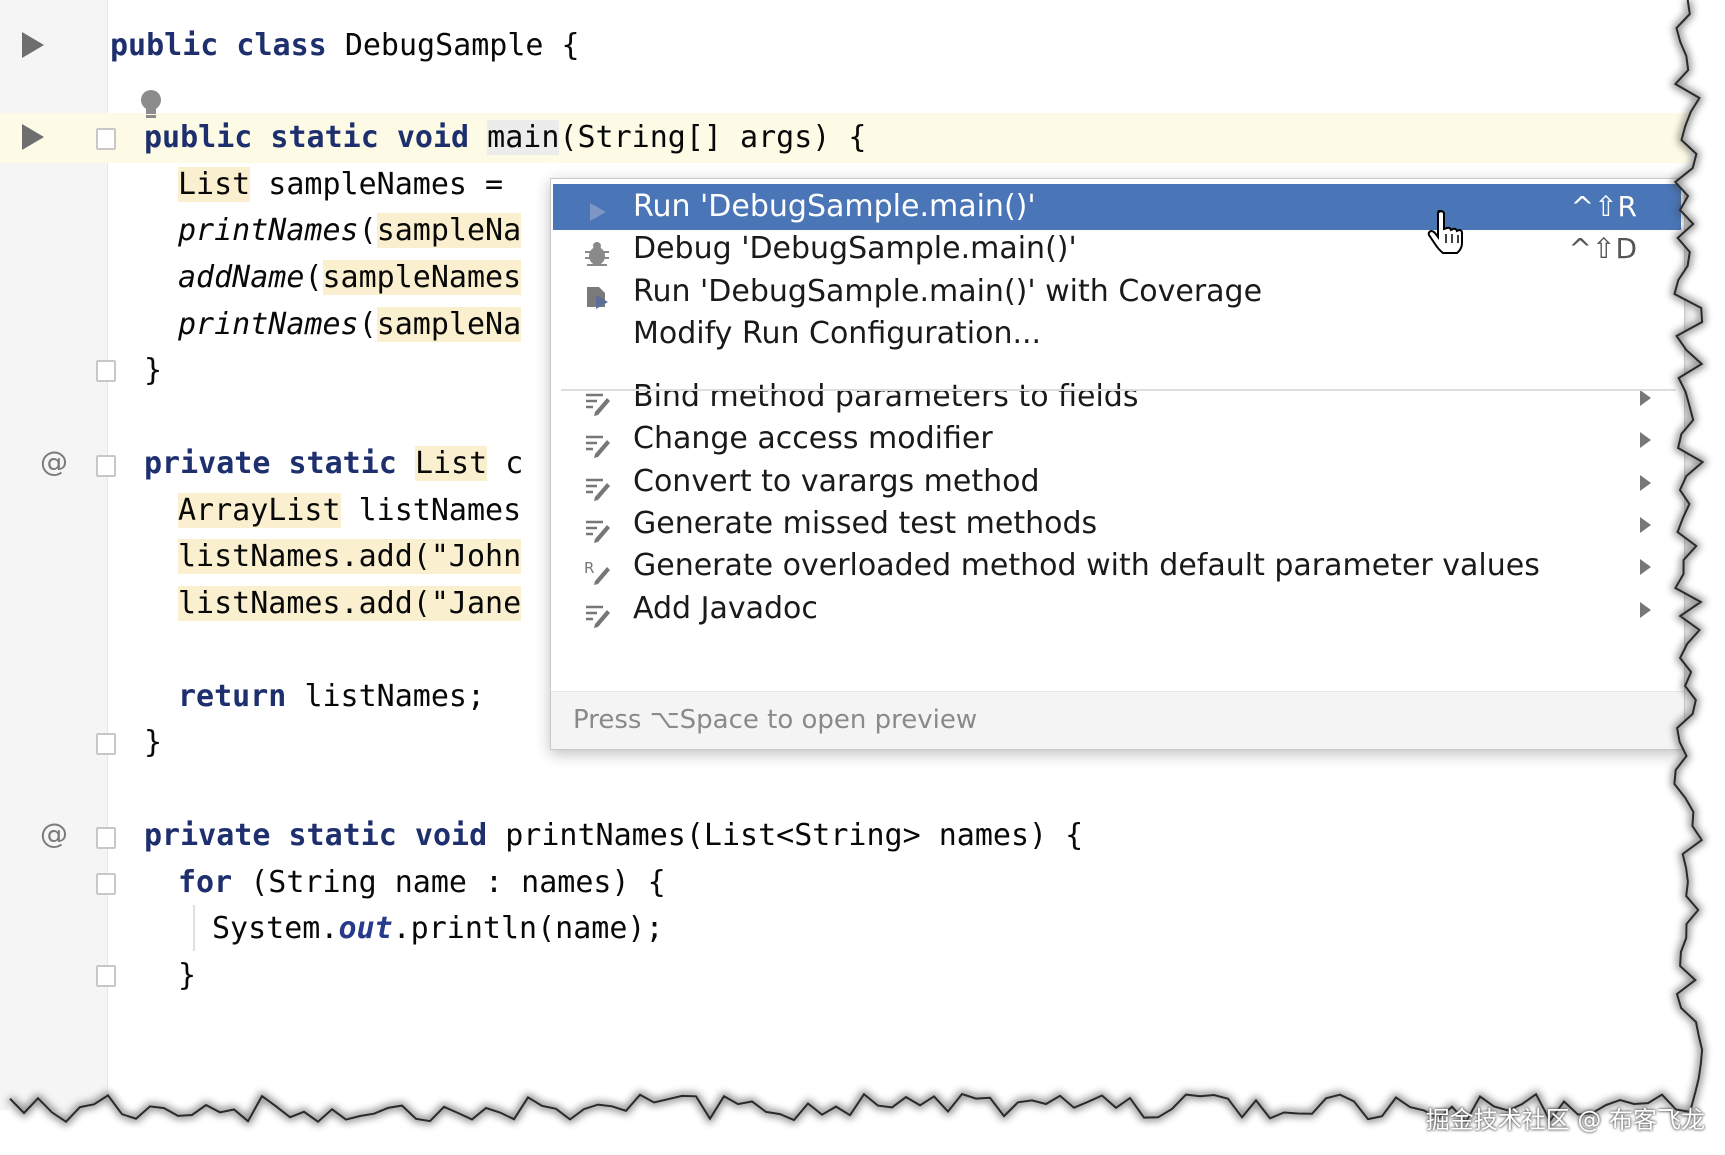  I want to click on code-line: listNames.add("Jane, so click(350, 604).